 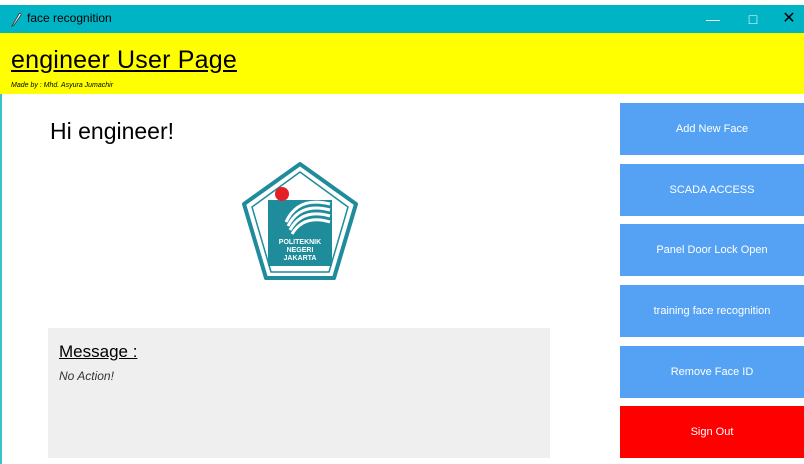 I want to click on page-title: engineer User Page, so click(x=124, y=60).